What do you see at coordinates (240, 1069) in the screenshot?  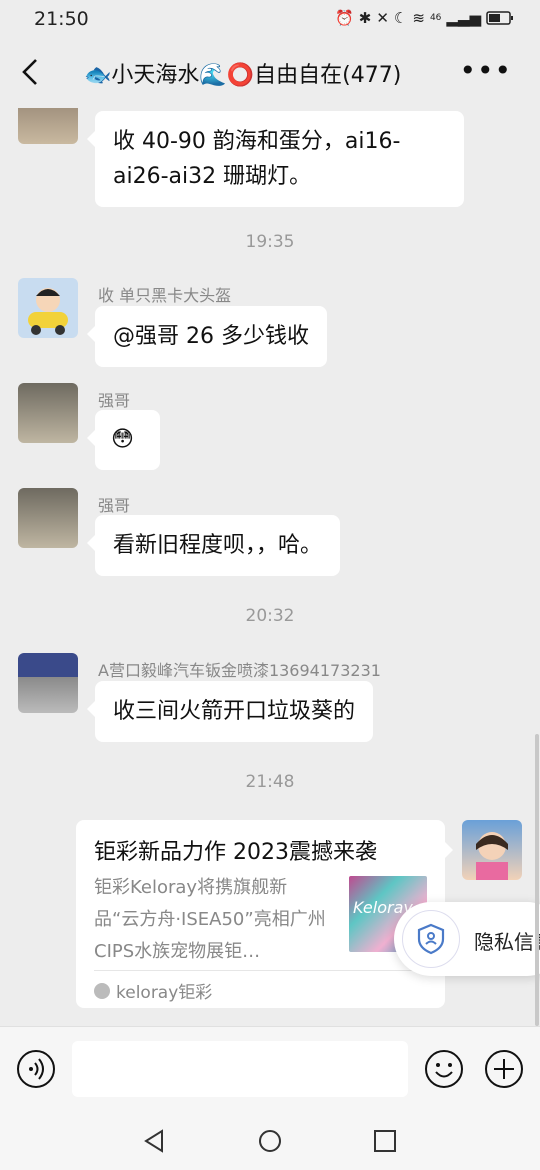 I see `message-input` at bounding box center [240, 1069].